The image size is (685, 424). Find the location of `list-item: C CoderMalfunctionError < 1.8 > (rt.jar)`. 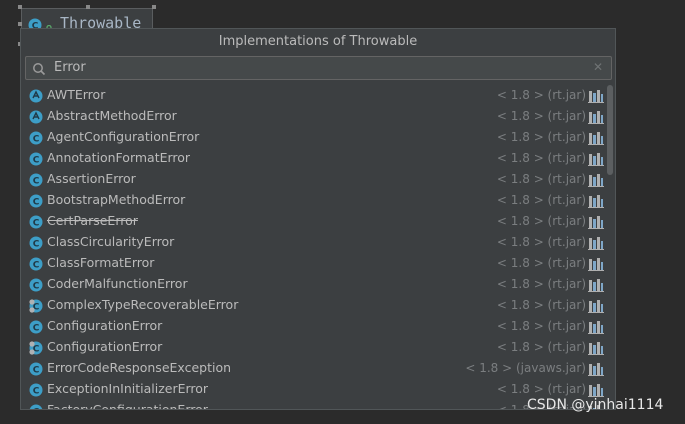

list-item: C CoderMalfunctionError < 1.8 > (rt.jar) is located at coordinates (313, 284).